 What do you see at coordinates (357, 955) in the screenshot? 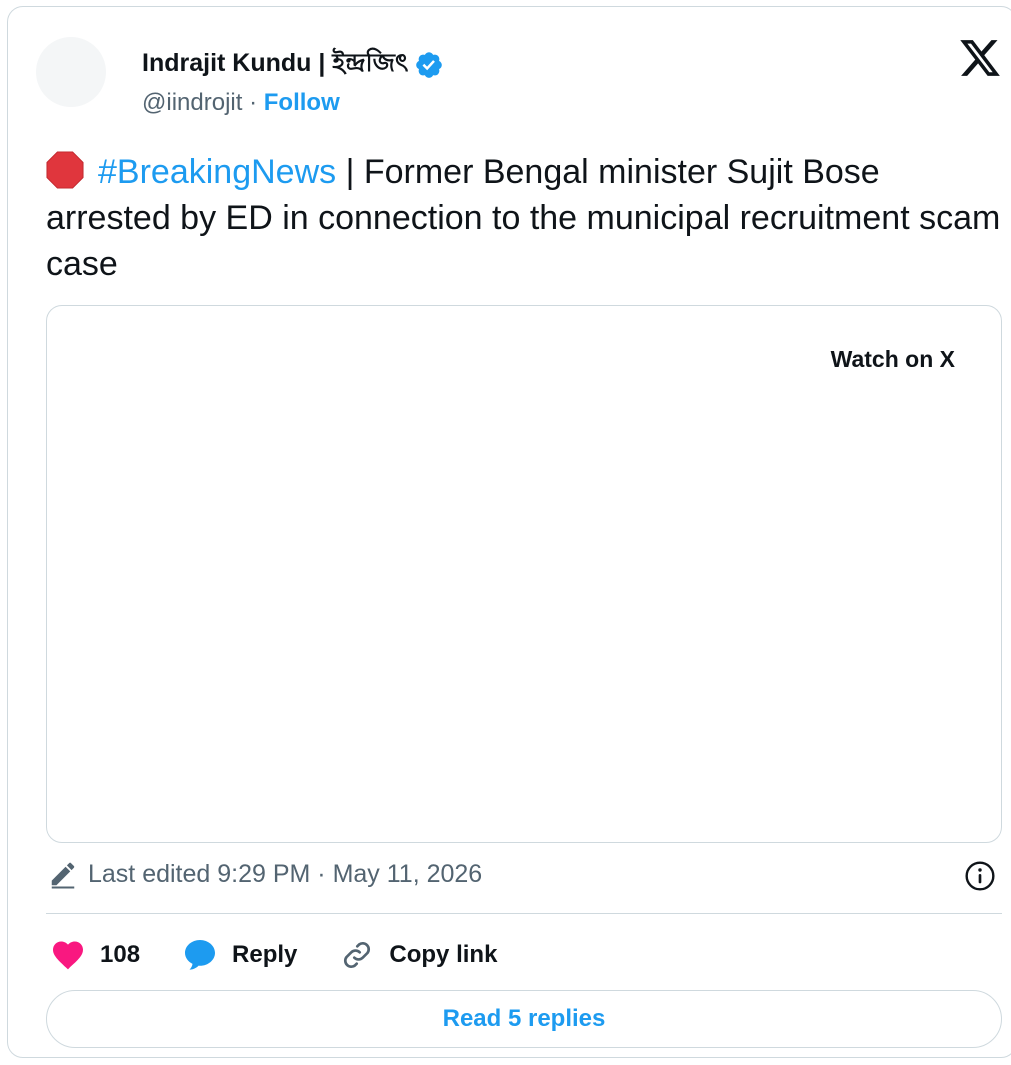
I see `link-icon` at bounding box center [357, 955].